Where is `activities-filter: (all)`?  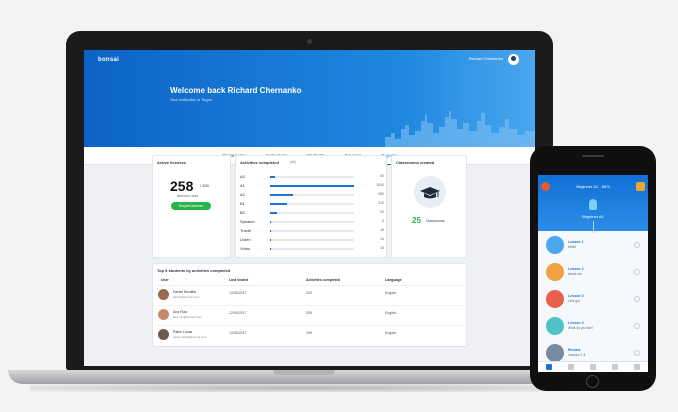
activities-filter: (all) is located at coordinates (293, 162).